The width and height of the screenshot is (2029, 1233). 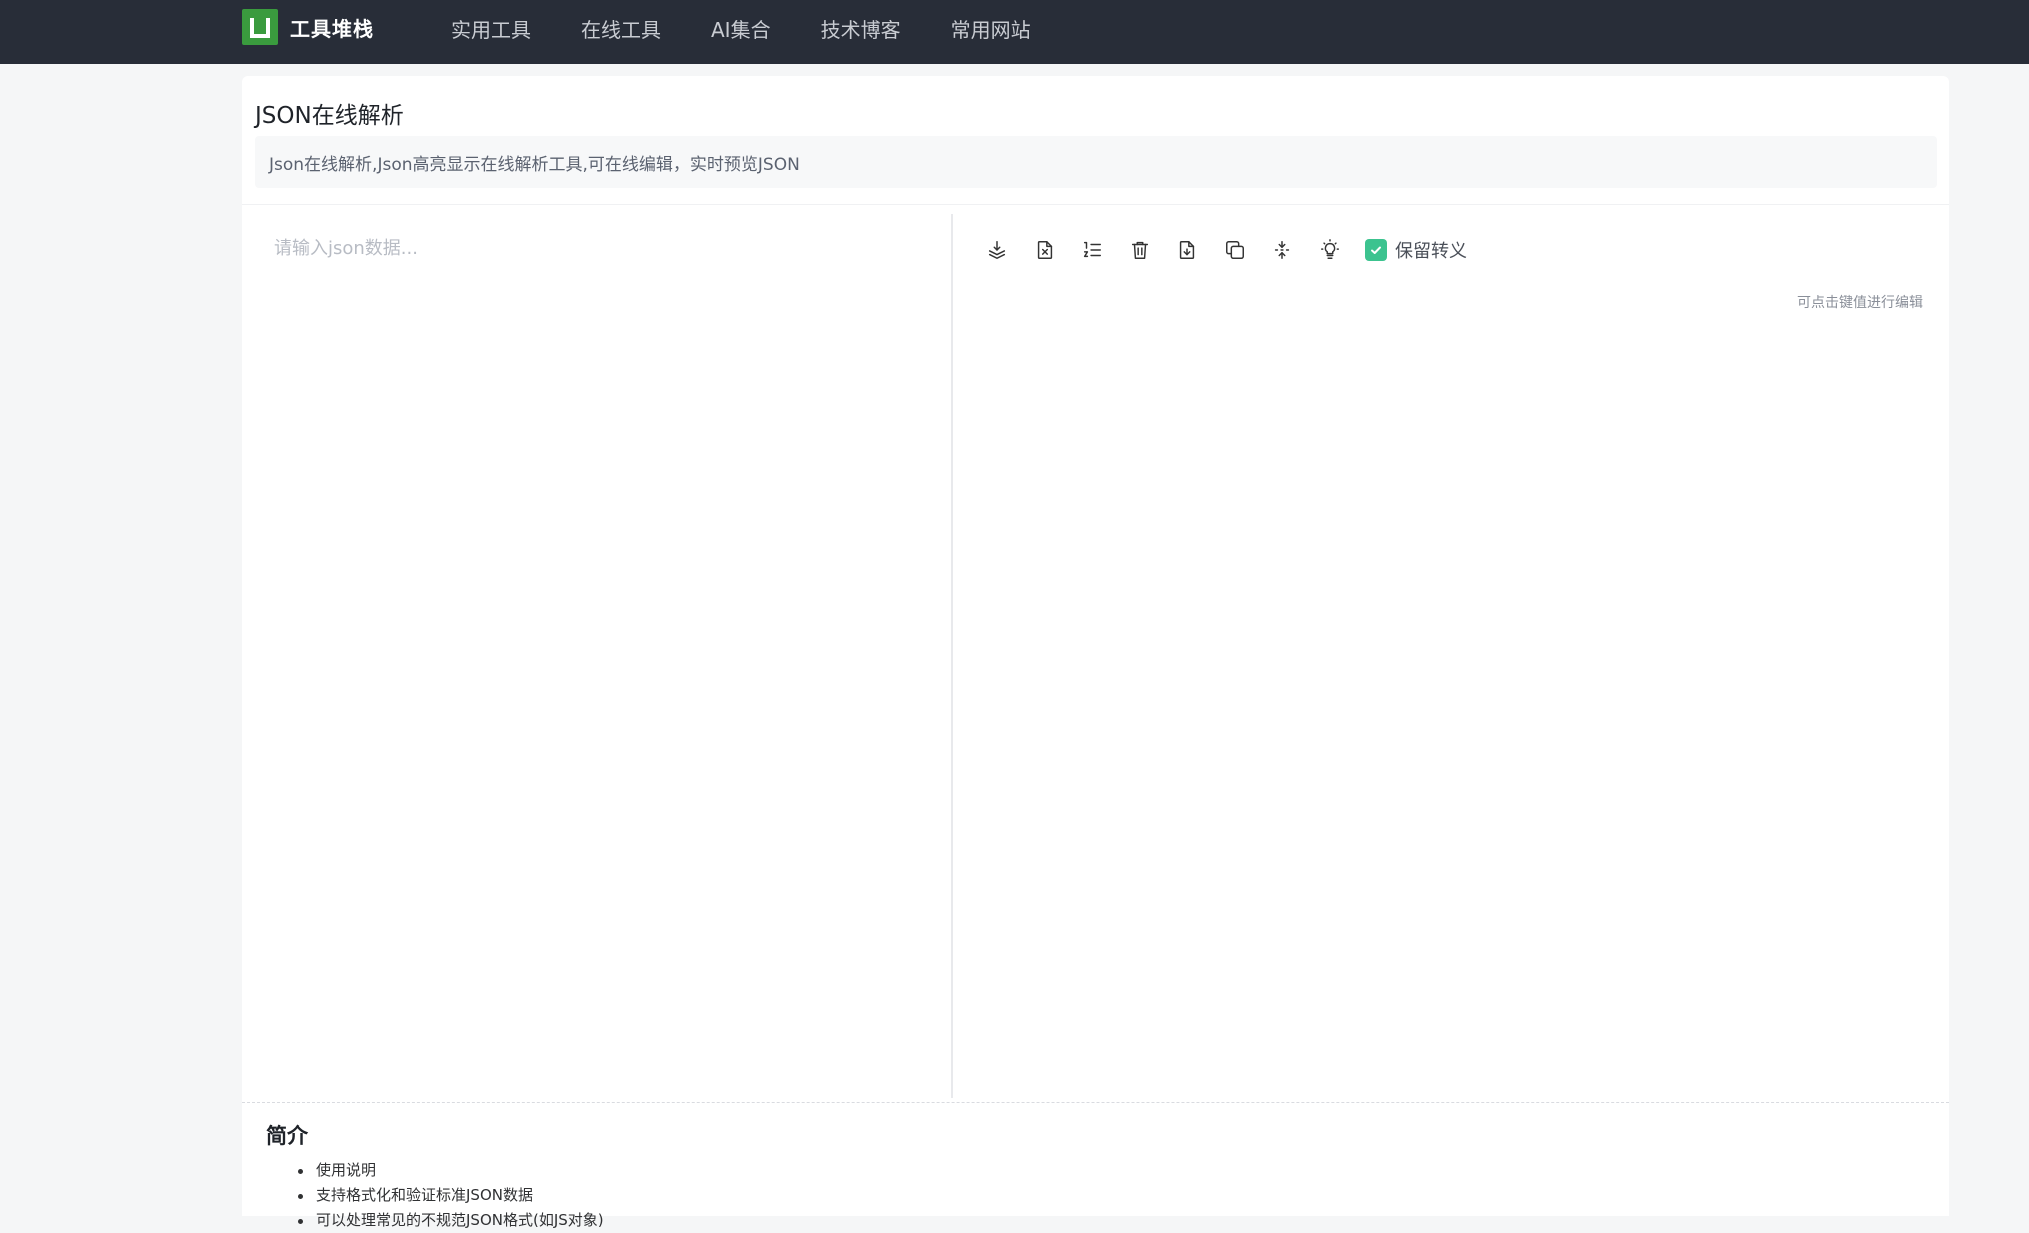 I want to click on nav-item-ai-collection: AI集合, so click(x=741, y=28).